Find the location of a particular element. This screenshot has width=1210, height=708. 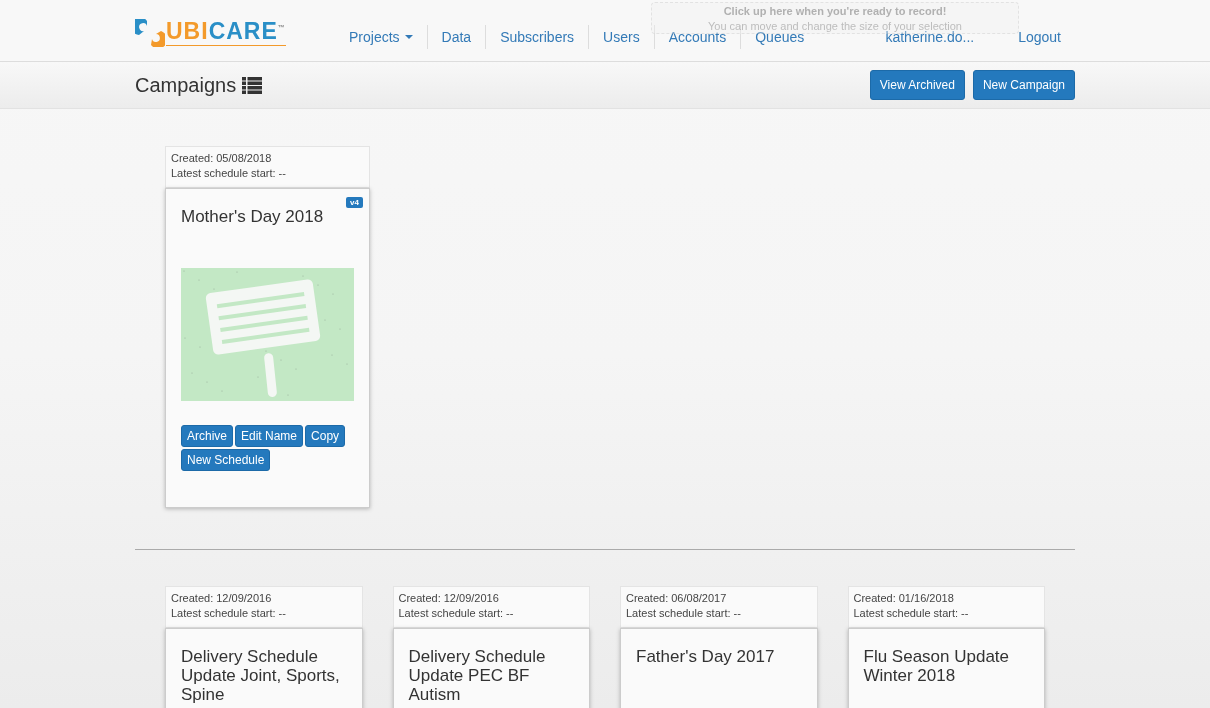

campaign-title: Delivery Schedule Update PEC BF Autism is located at coordinates (477, 675).